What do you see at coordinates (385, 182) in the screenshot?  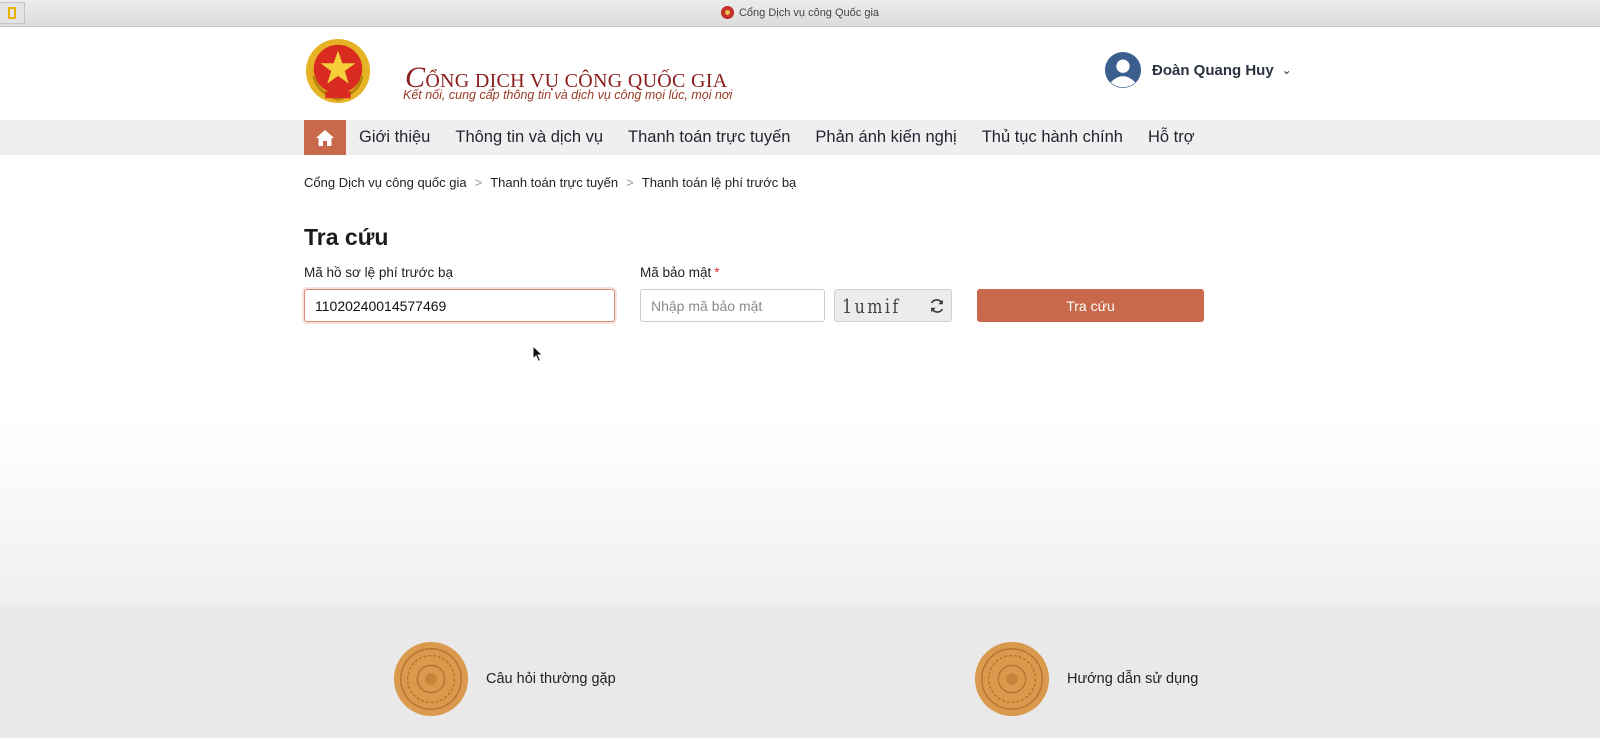 I see `breadcrumb-item-home: Cổng Dịch vụ công quốc gia` at bounding box center [385, 182].